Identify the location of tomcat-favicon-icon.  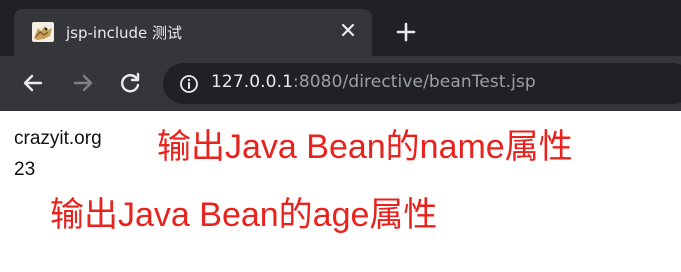
(43, 32).